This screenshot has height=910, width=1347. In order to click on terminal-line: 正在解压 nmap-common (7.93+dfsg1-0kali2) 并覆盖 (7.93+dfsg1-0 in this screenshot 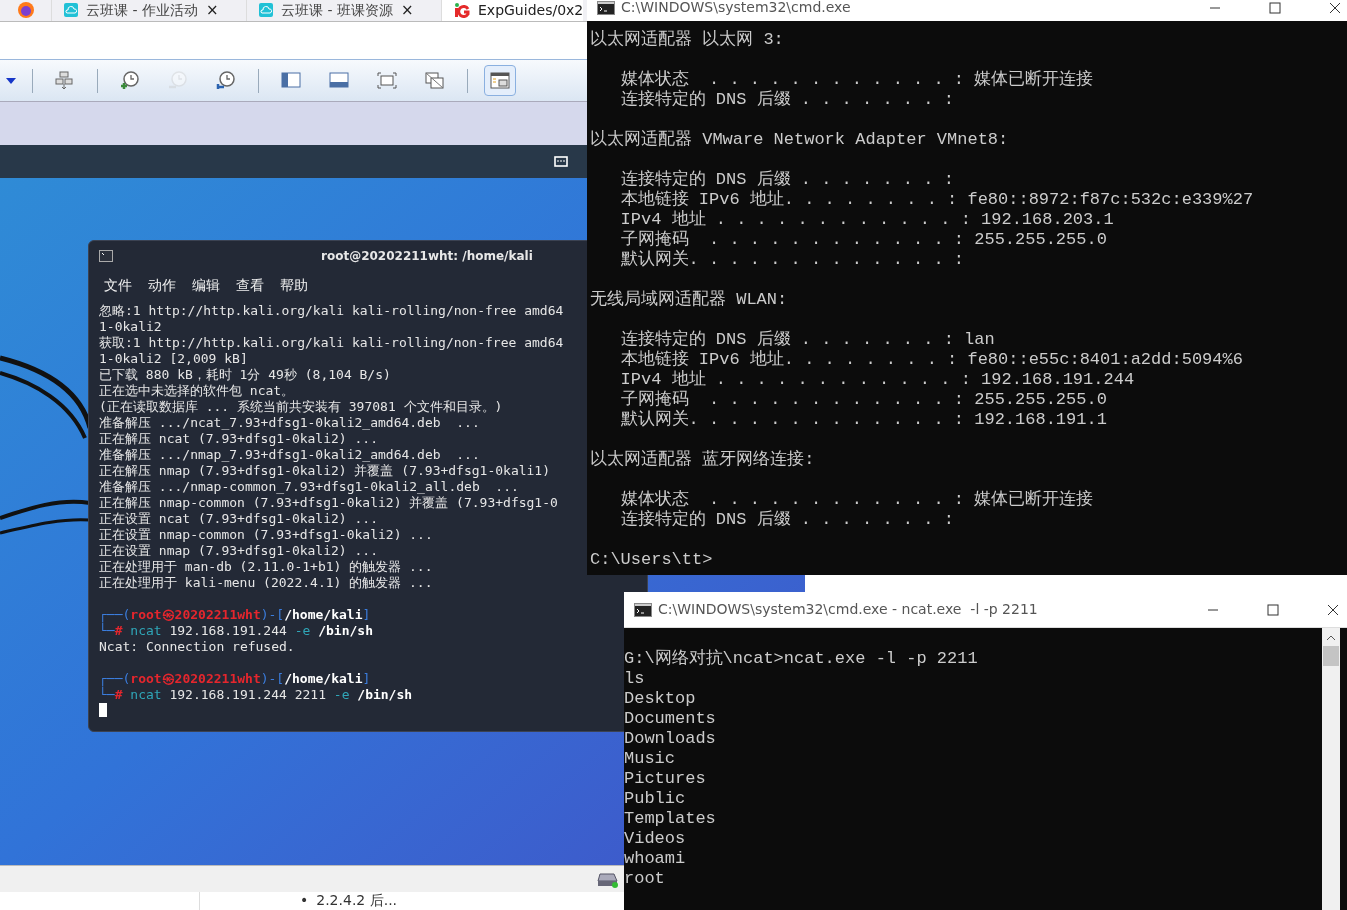, I will do `click(328, 503)`.